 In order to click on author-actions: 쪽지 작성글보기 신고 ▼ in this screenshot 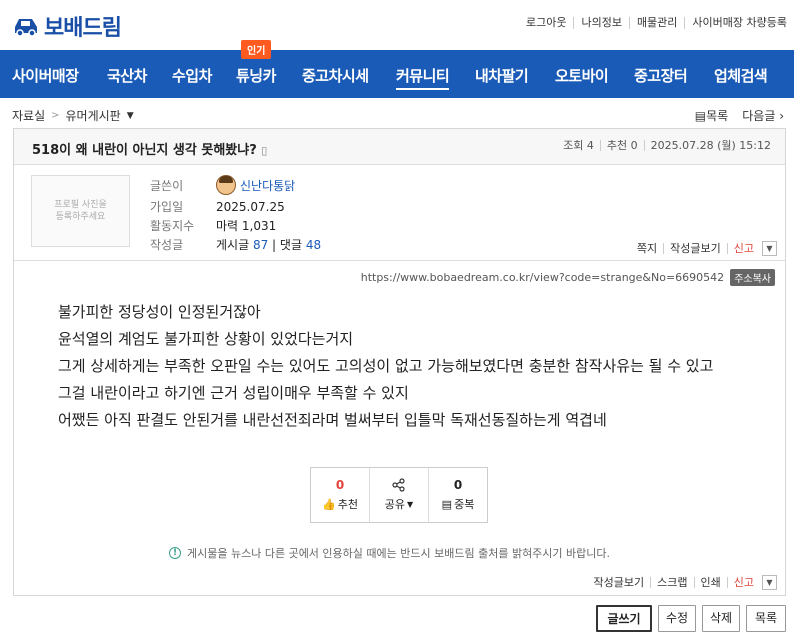, I will do `click(704, 248)`.